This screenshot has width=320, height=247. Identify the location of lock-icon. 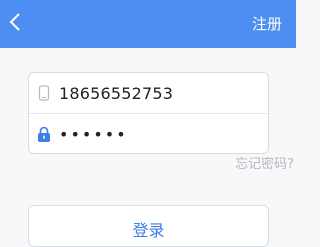
(44, 133).